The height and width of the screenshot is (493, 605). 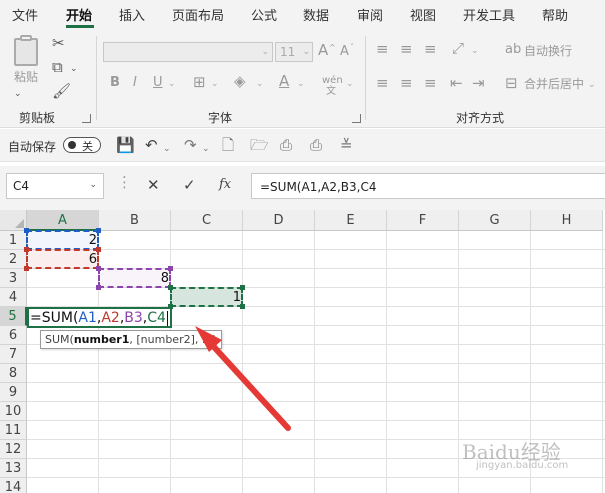 What do you see at coordinates (243, 378) in the screenshot?
I see `annotation-arrow` at bounding box center [243, 378].